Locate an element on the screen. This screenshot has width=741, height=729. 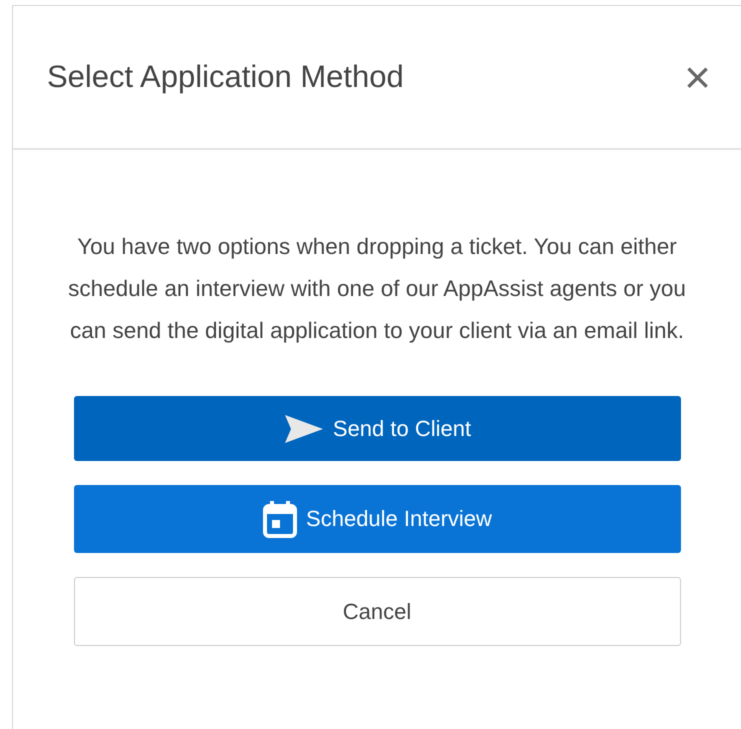
cancel-button: Cancel is located at coordinates (377, 611).